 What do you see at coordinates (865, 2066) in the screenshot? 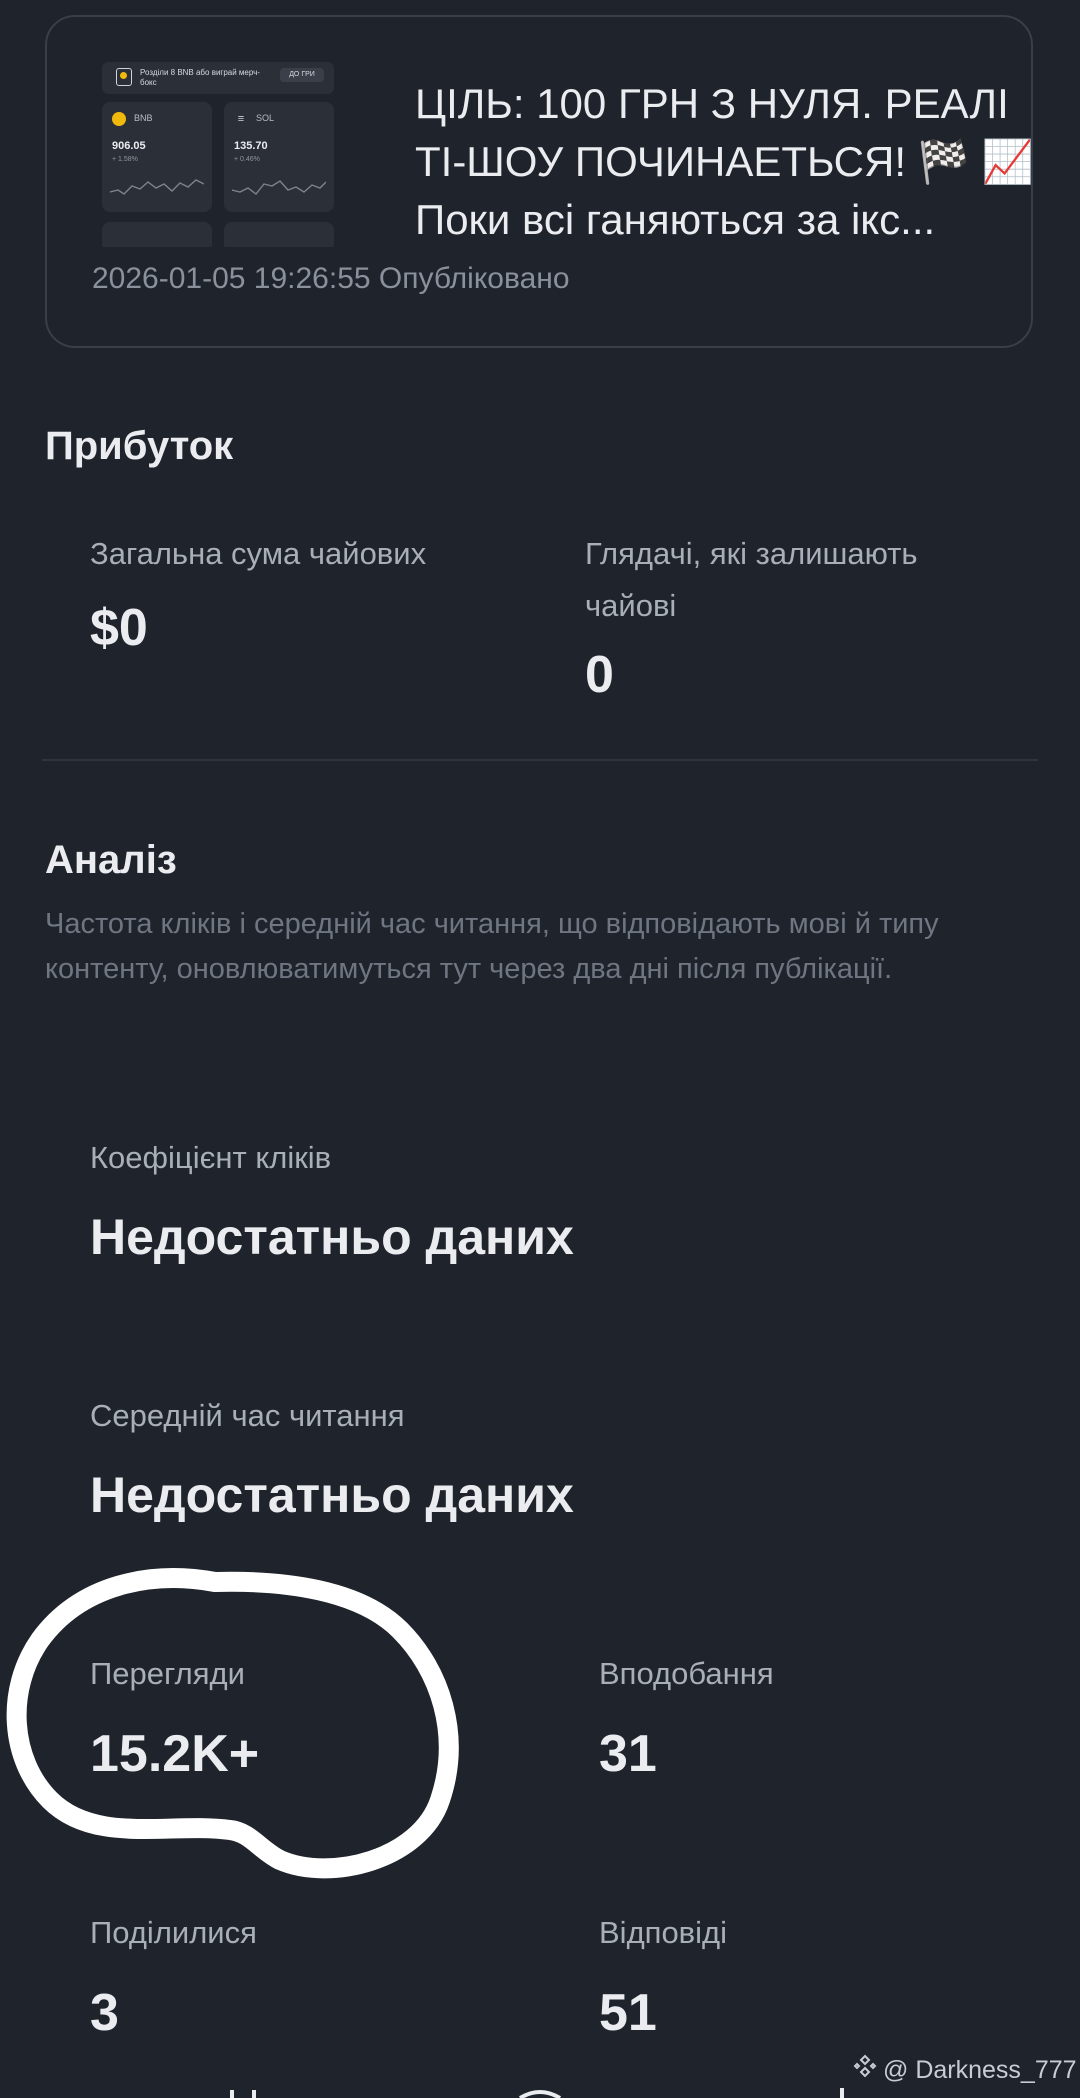
I see `binance-logo-icon` at bounding box center [865, 2066].